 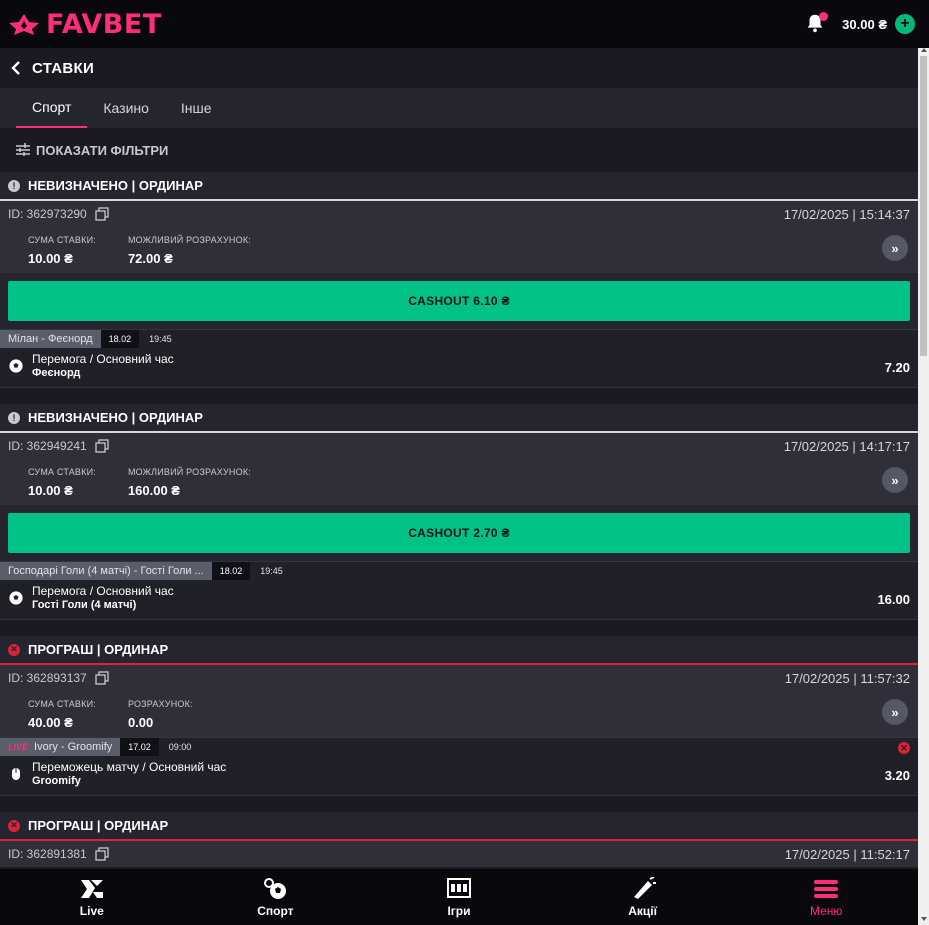 I want to click on nav-label: Акції, so click(x=642, y=910).